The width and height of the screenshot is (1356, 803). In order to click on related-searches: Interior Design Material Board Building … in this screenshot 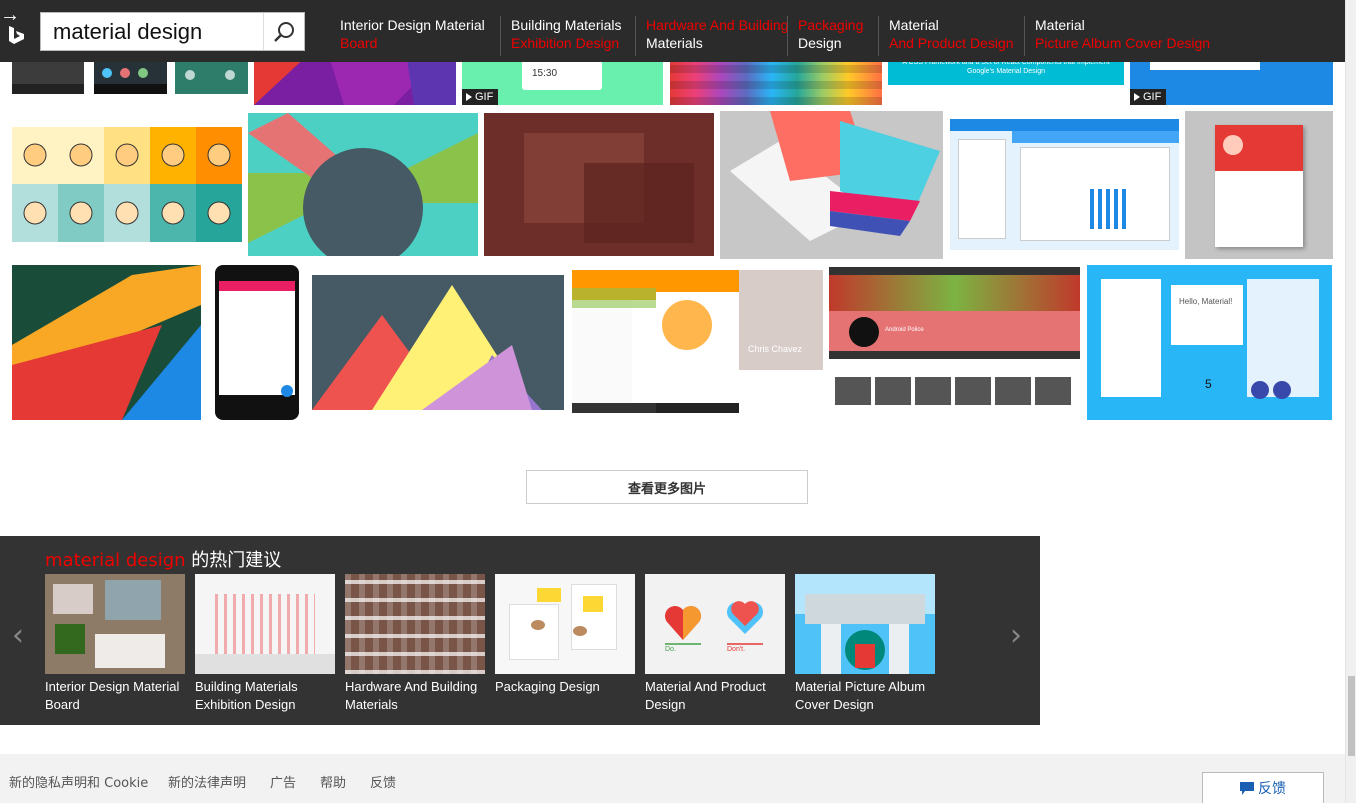, I will do `click(775, 37)`.